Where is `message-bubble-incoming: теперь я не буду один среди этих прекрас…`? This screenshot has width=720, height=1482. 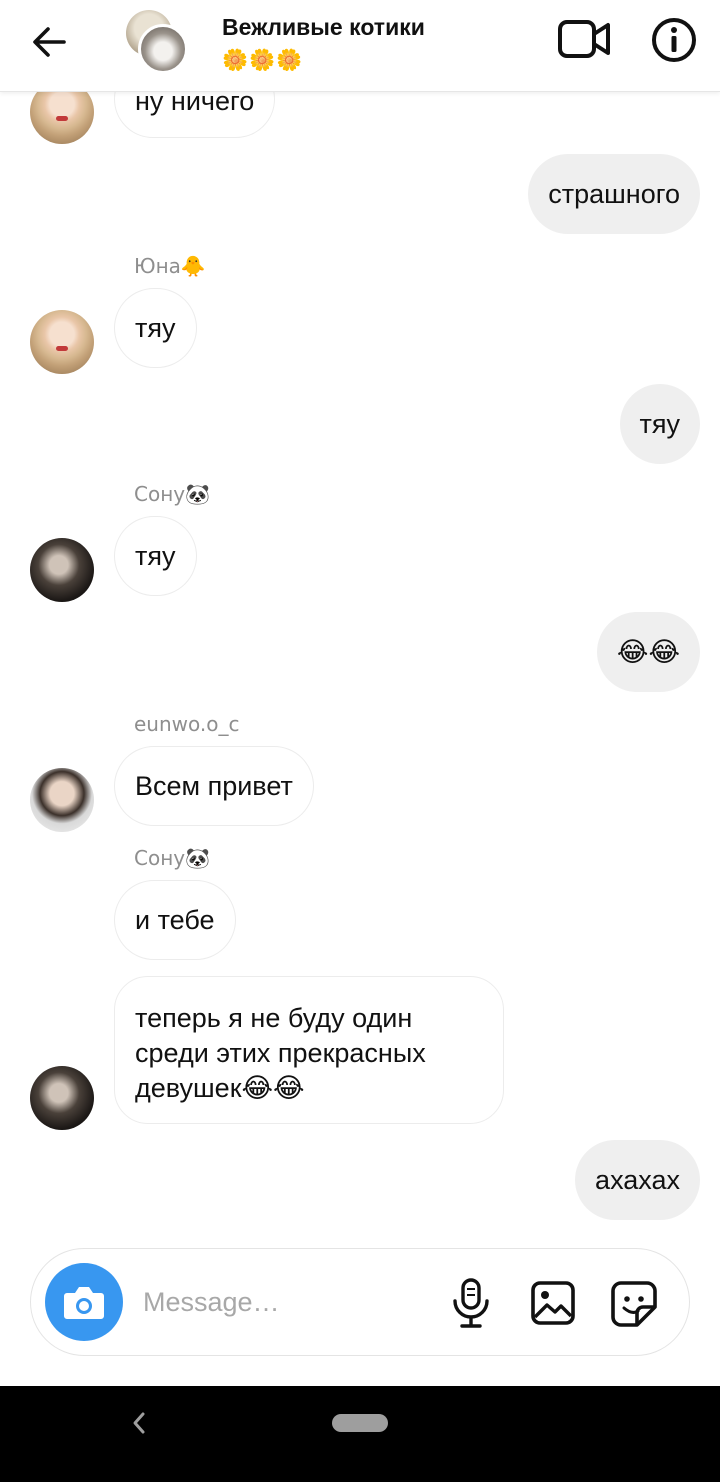 message-bubble-incoming: теперь я не буду один среди этих прекрас… is located at coordinates (309, 1050).